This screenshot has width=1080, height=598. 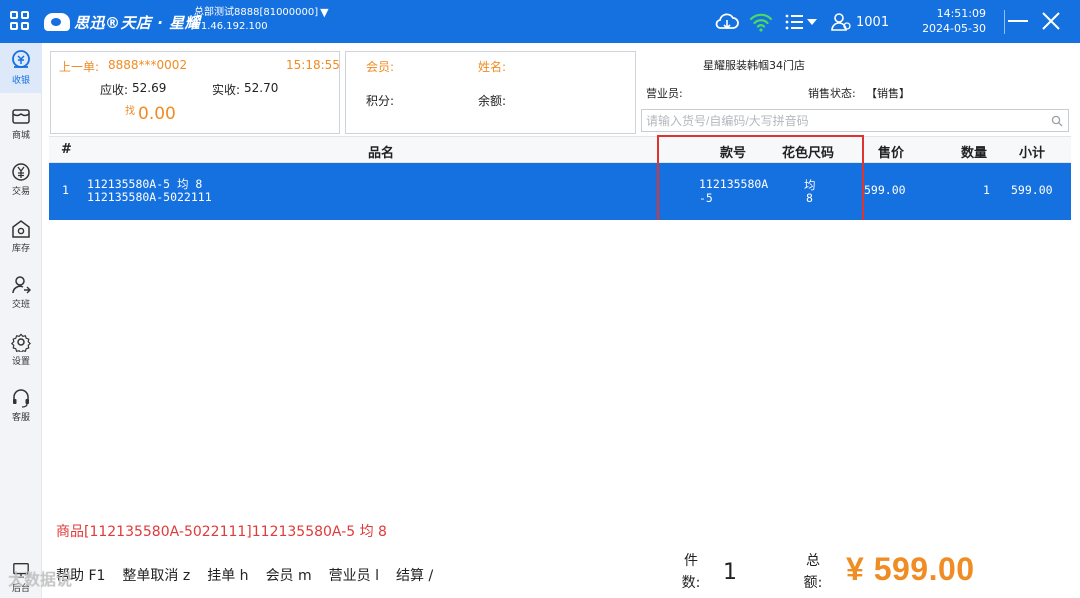 I want to click on sidebar-item-mall: 商城, so click(x=21, y=125).